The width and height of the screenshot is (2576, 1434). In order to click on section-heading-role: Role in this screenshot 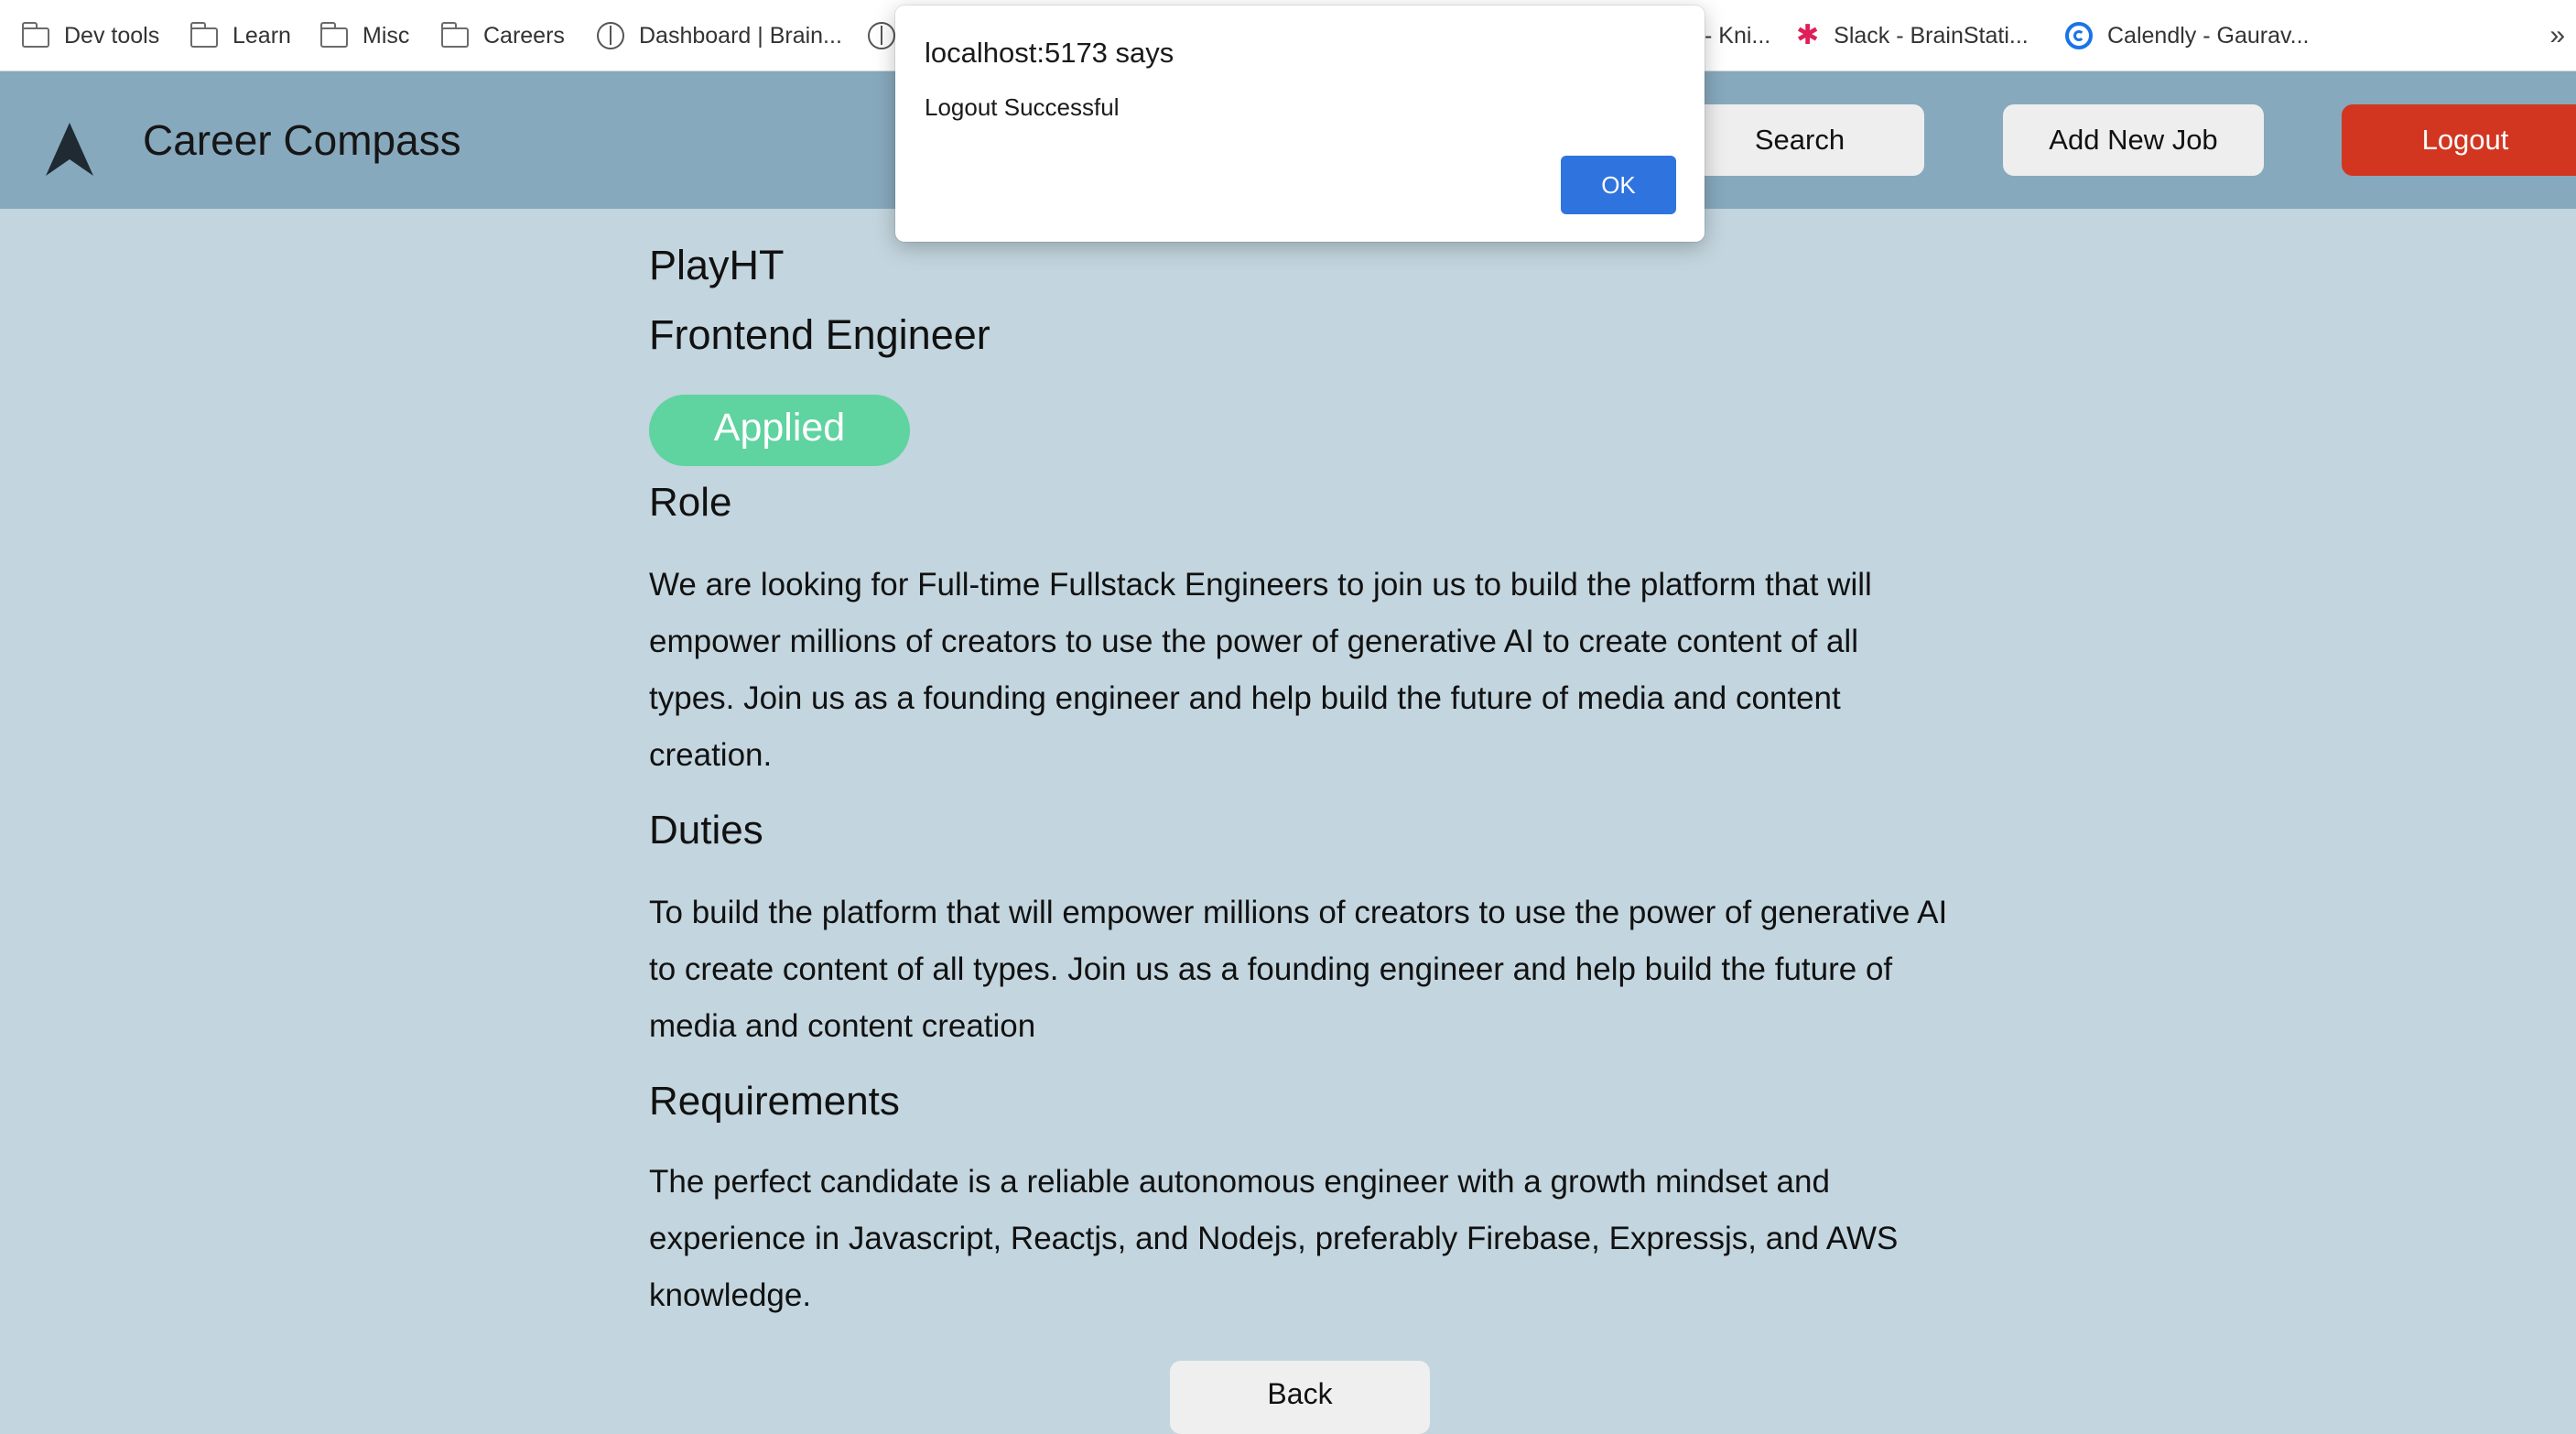, I will do `click(691, 502)`.